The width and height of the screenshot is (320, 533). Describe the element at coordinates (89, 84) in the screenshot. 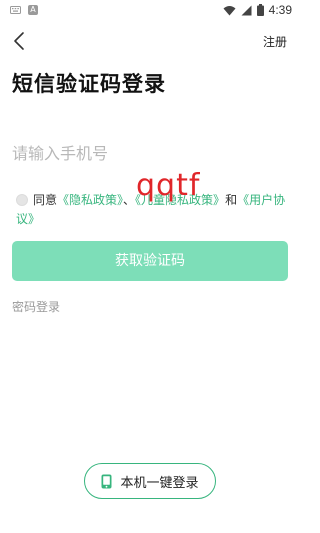

I see `page-title: 短信验证码登录` at that location.